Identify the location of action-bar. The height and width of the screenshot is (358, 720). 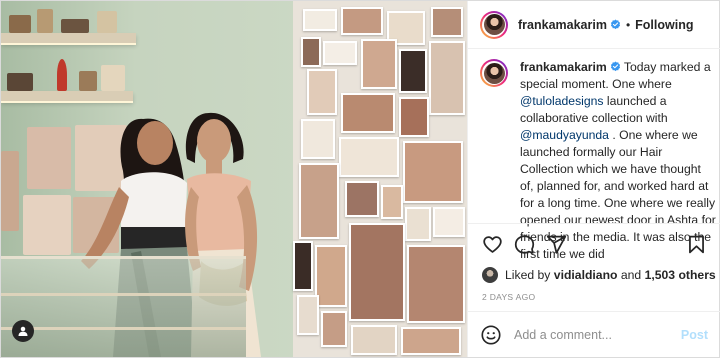
(594, 244).